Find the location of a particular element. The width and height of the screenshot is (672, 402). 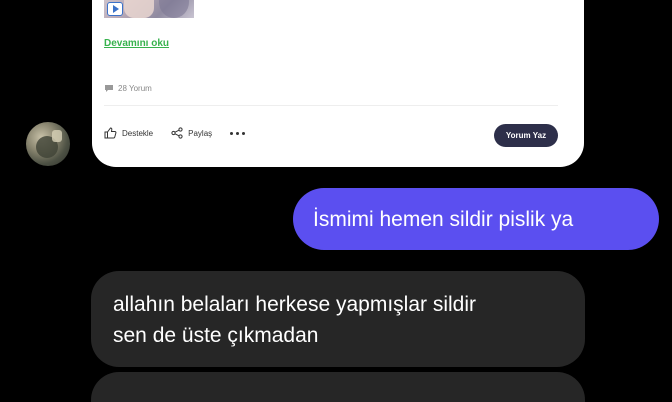

comment-count-label: 28 Yorum is located at coordinates (135, 88).